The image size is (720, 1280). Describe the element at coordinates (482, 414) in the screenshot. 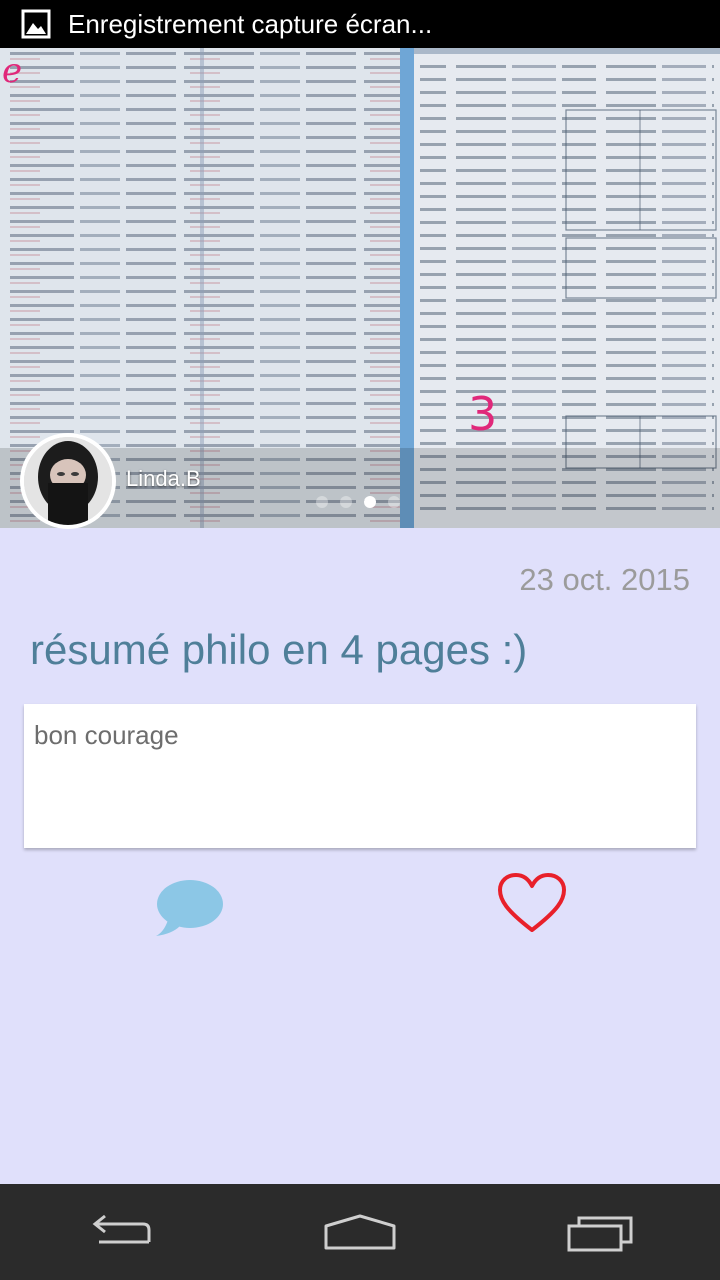

I see `handwritten-mark-3: 3` at that location.